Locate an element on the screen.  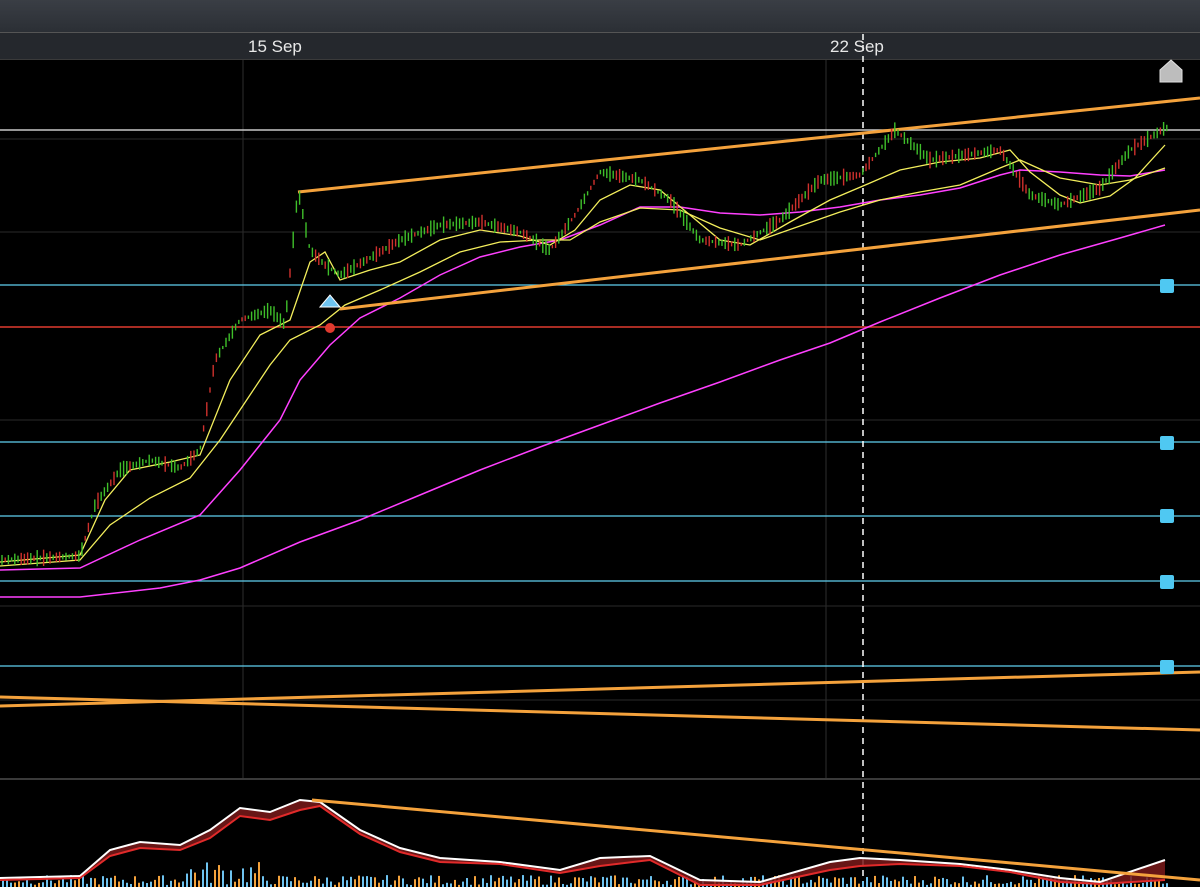
channel-upper-trendline is located at coordinates (748, 145).